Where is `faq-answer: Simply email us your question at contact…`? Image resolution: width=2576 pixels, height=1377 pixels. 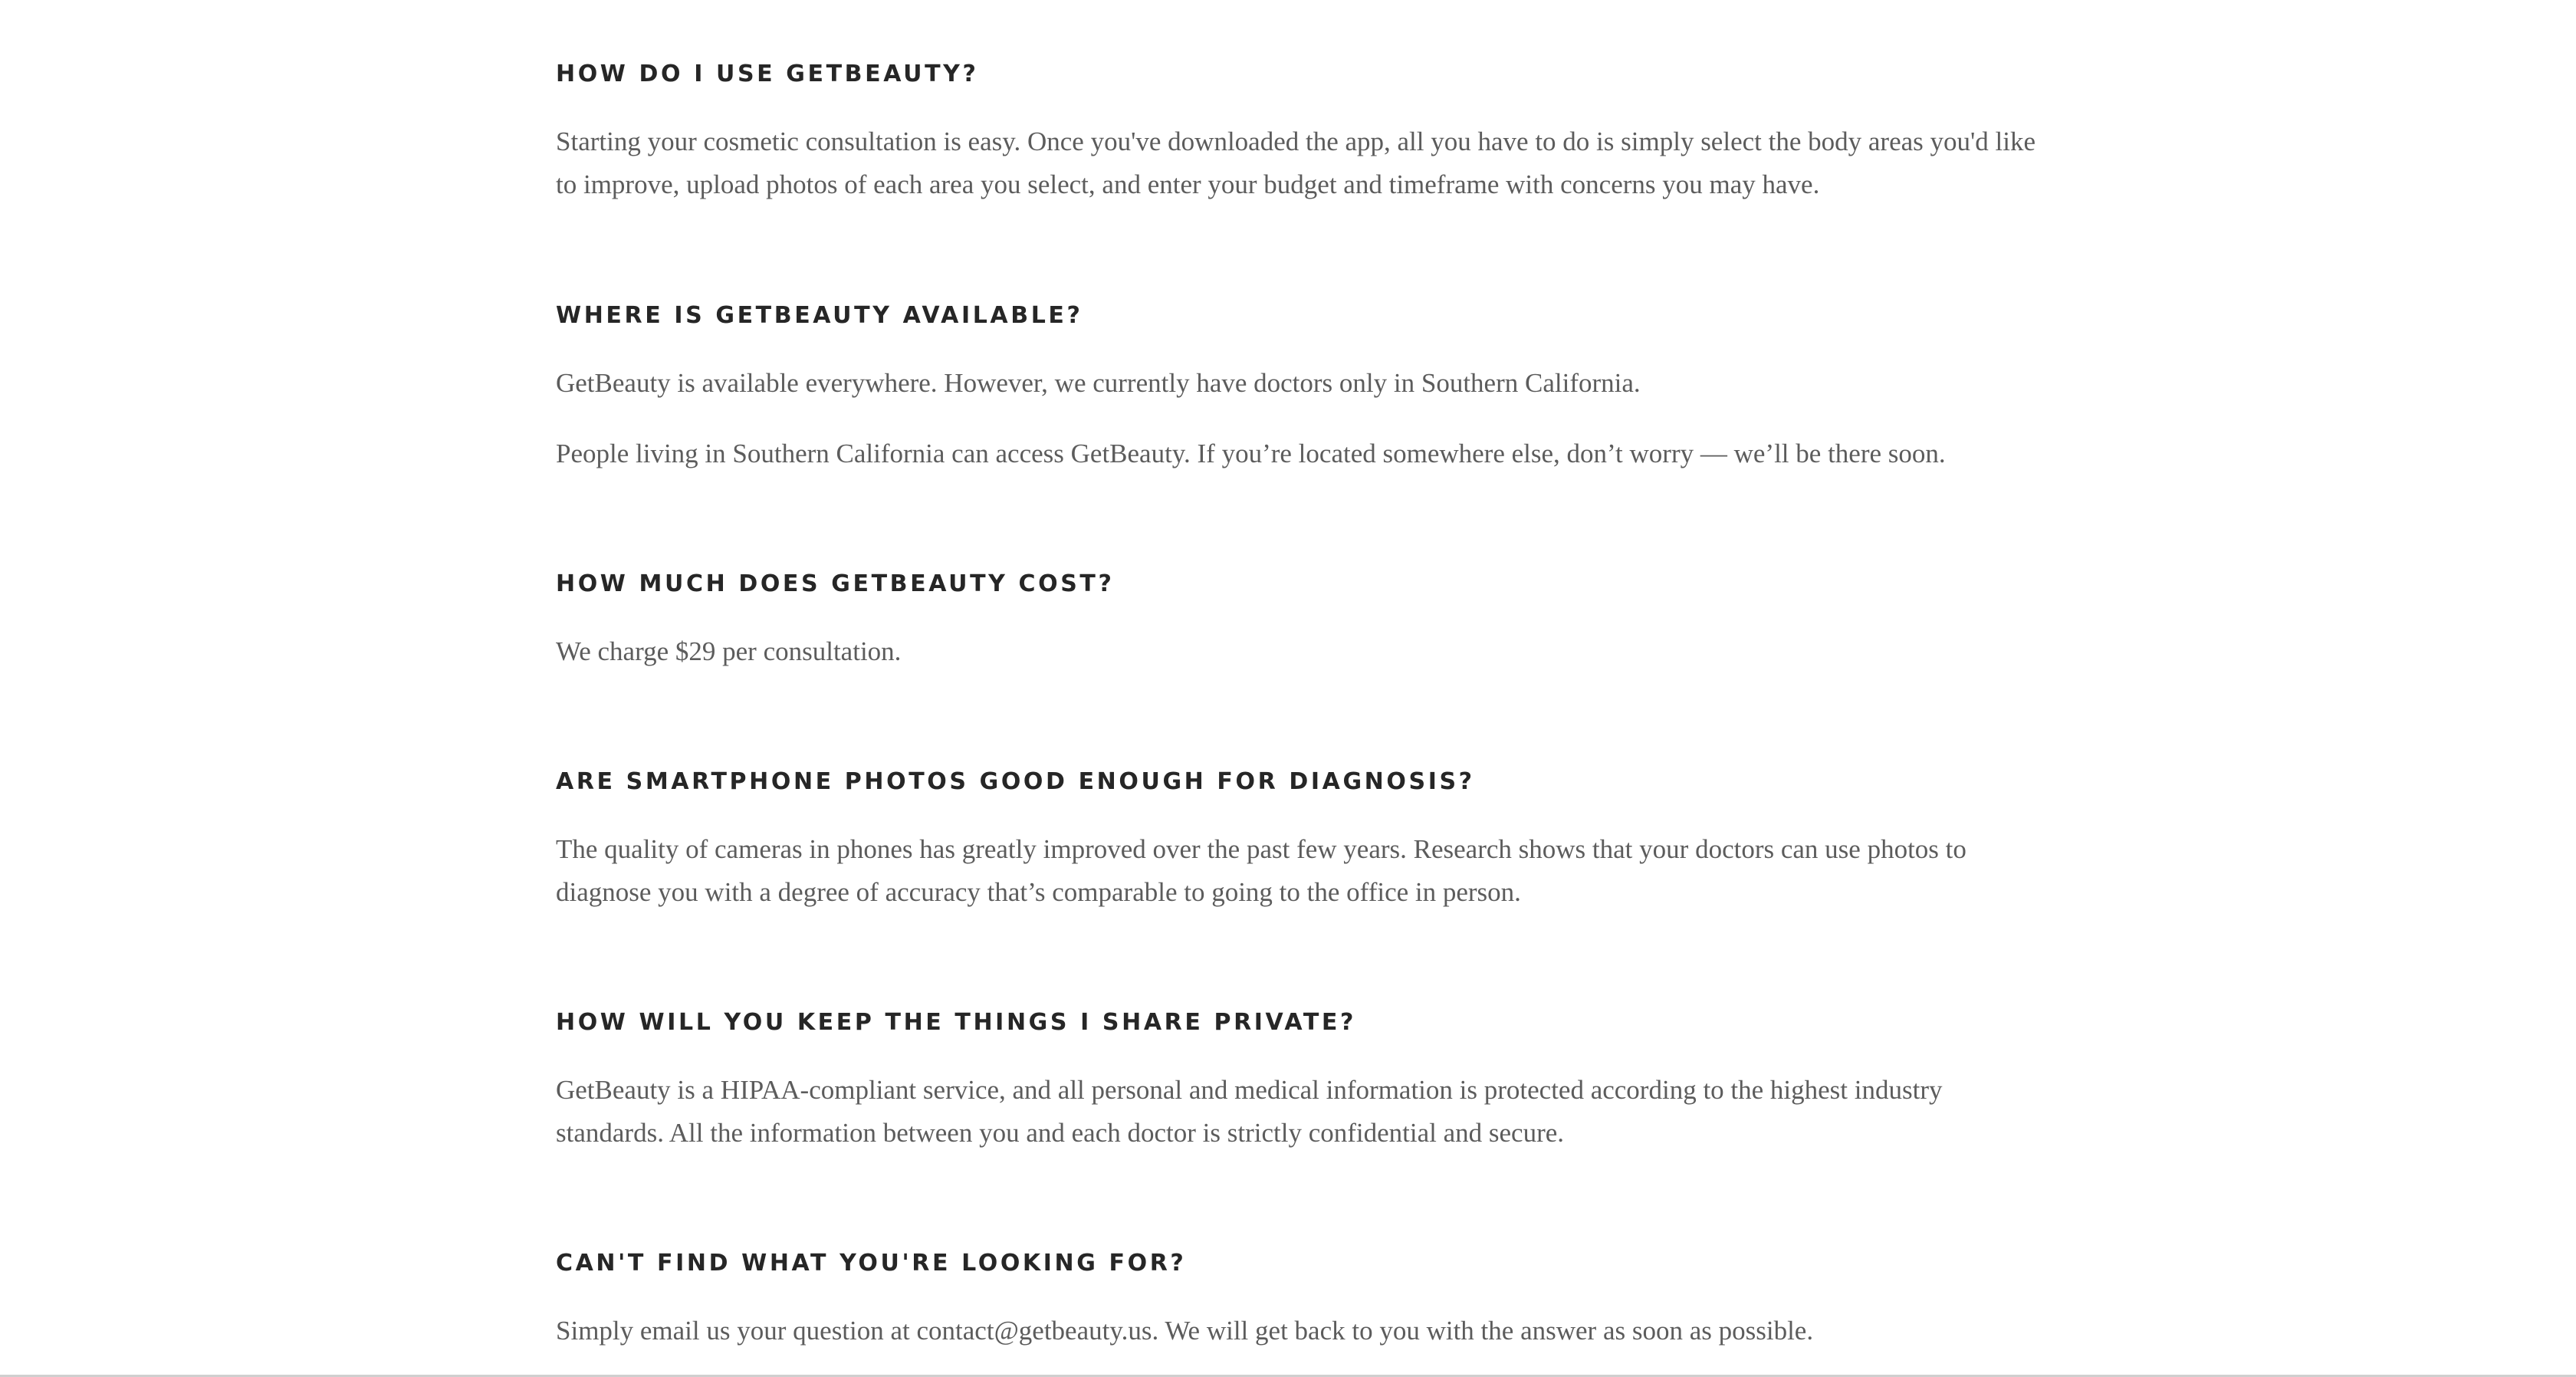 faq-answer: Simply email us your question at contact… is located at coordinates (1185, 1331).